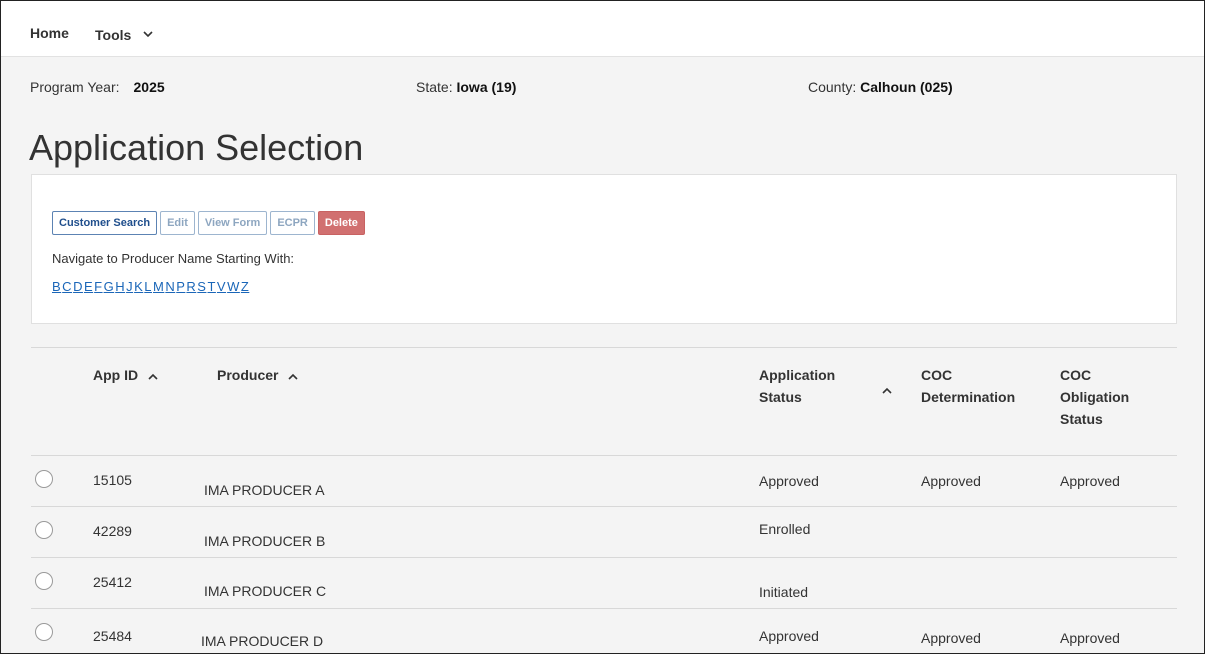 Image resolution: width=1205 pixels, height=654 pixels. What do you see at coordinates (67, 286) in the screenshot?
I see `letter-link-c: C` at bounding box center [67, 286].